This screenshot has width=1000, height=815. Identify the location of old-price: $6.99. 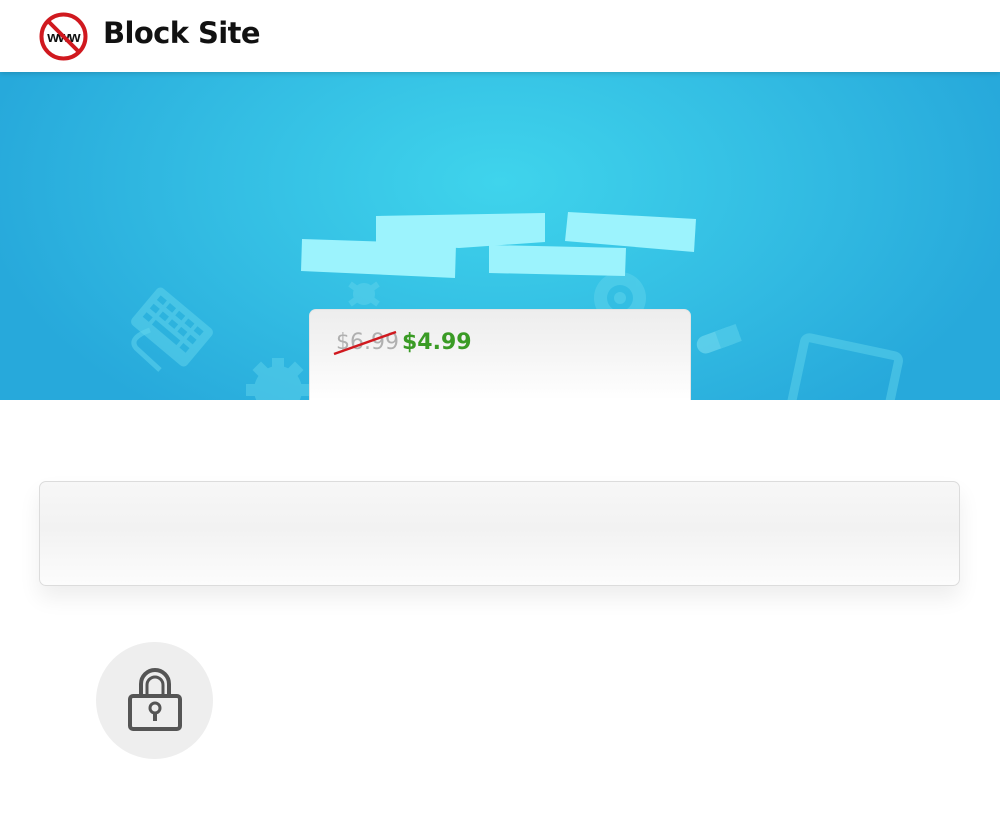
(367, 342).